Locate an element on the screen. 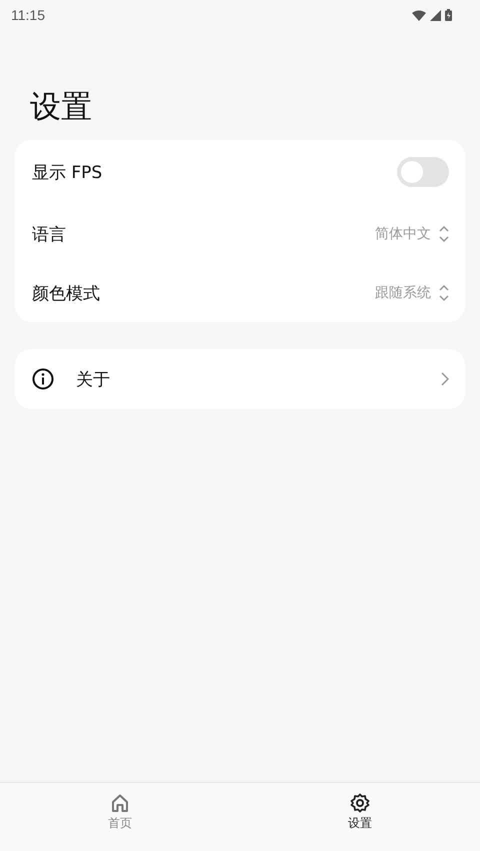 This screenshot has width=480, height=851. settings-row: 语言 简体中文 is located at coordinates (240, 234).